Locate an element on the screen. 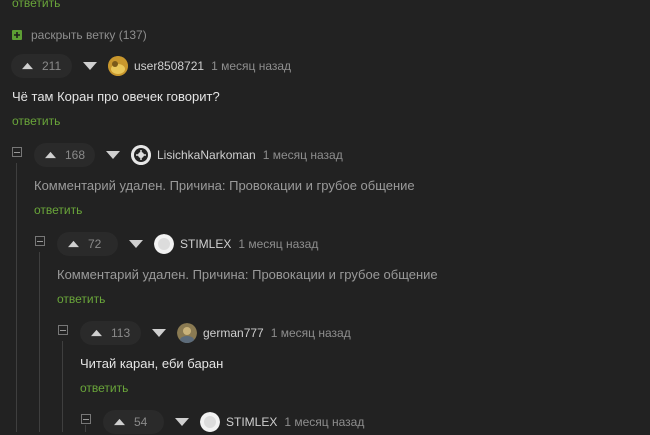  expand-thread-button: раскрыть ветку (137) is located at coordinates (79, 35).